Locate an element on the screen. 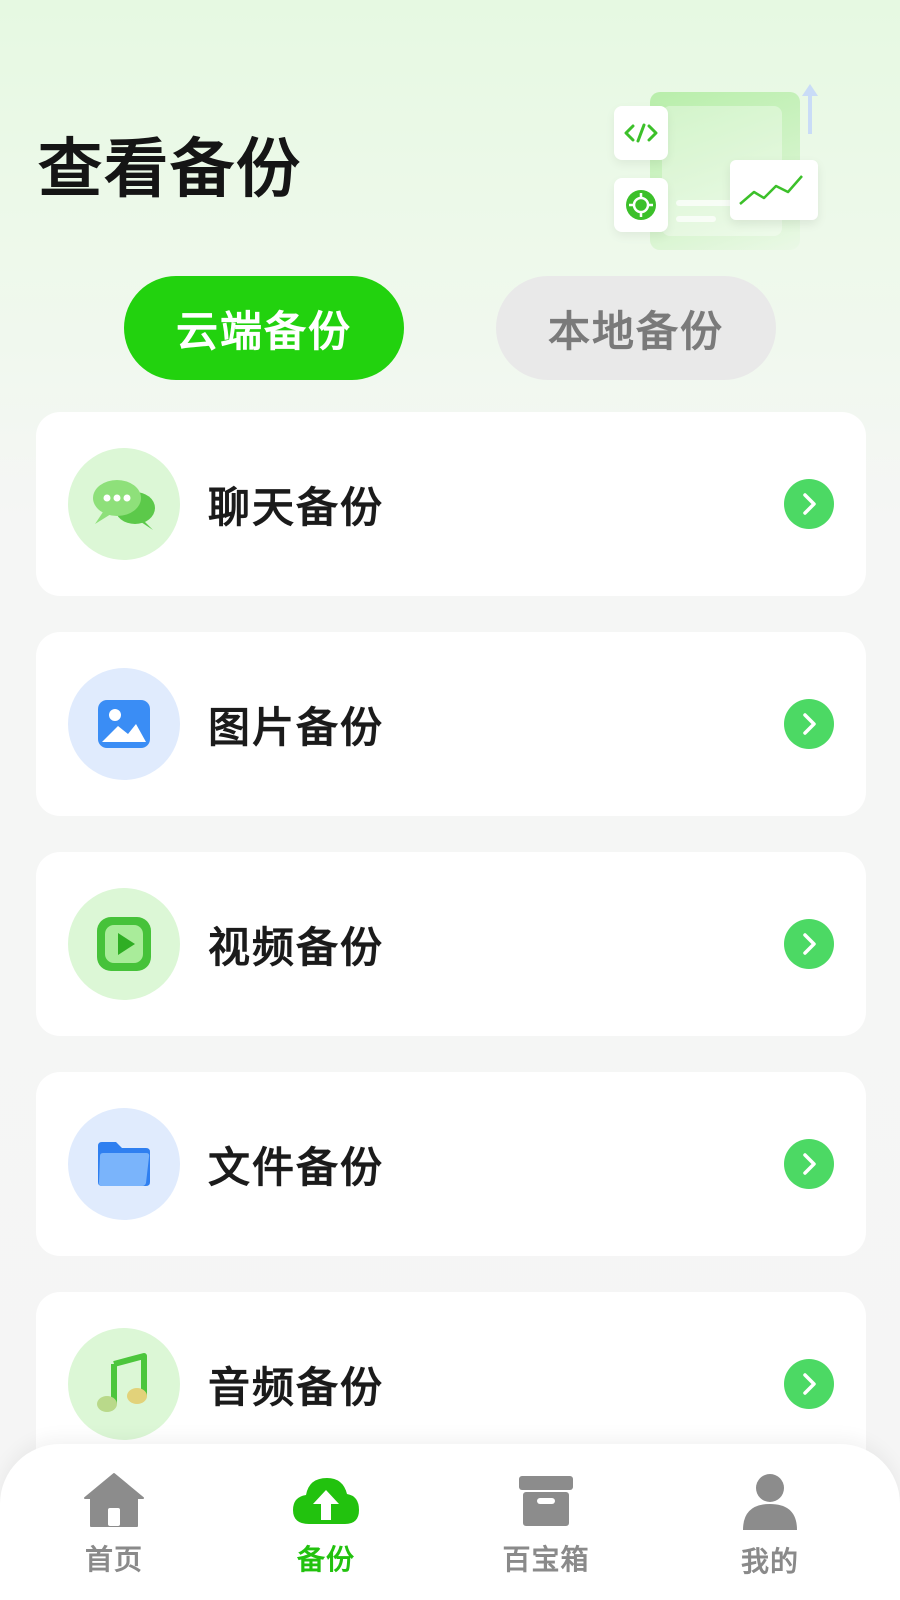  tab-cloud-backup: 云端备份 is located at coordinates (264, 328).